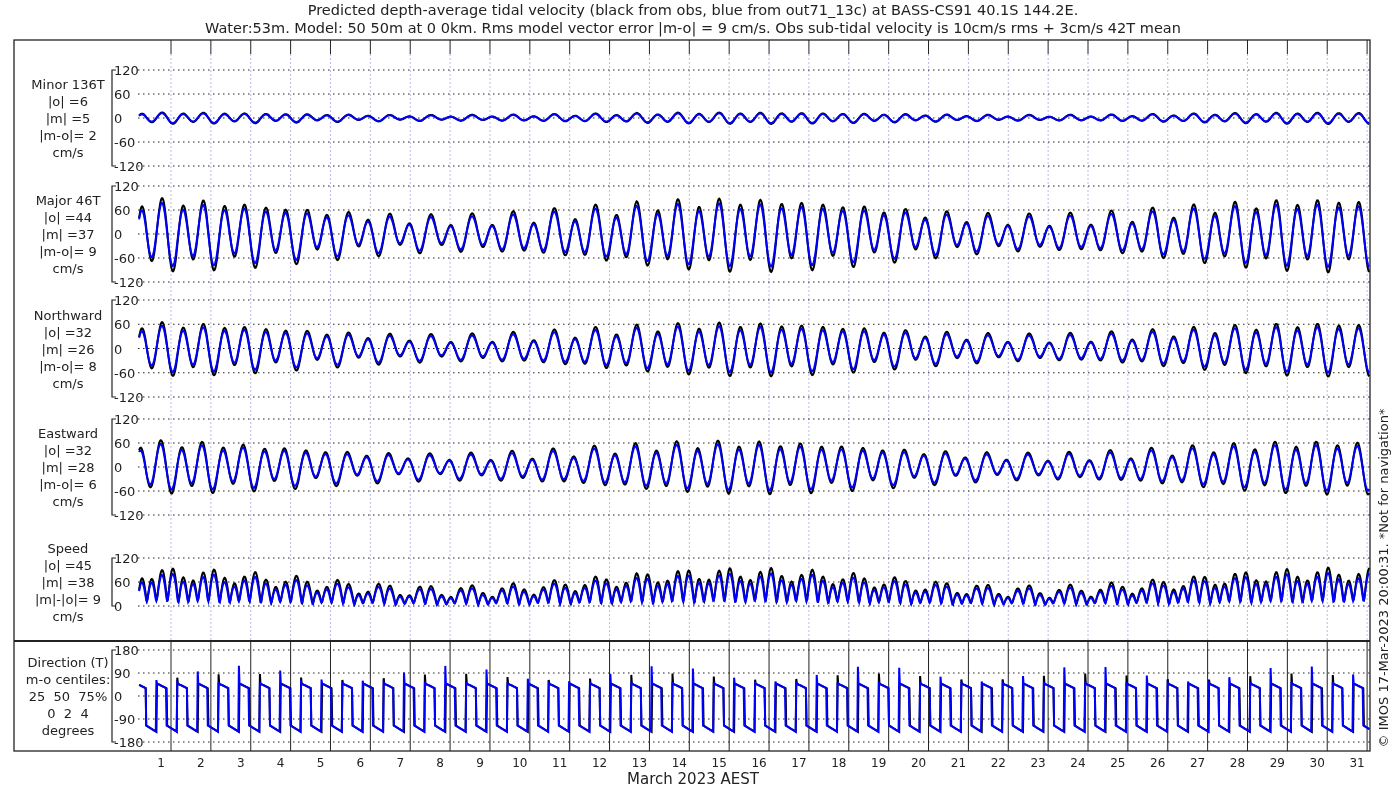 The height and width of the screenshot is (800, 1400). Describe the element at coordinates (68, 696) in the screenshot. I see `panel-label: Direction (T) m-o centiles: 25 50 75% 0 2 4 degrees` at that location.